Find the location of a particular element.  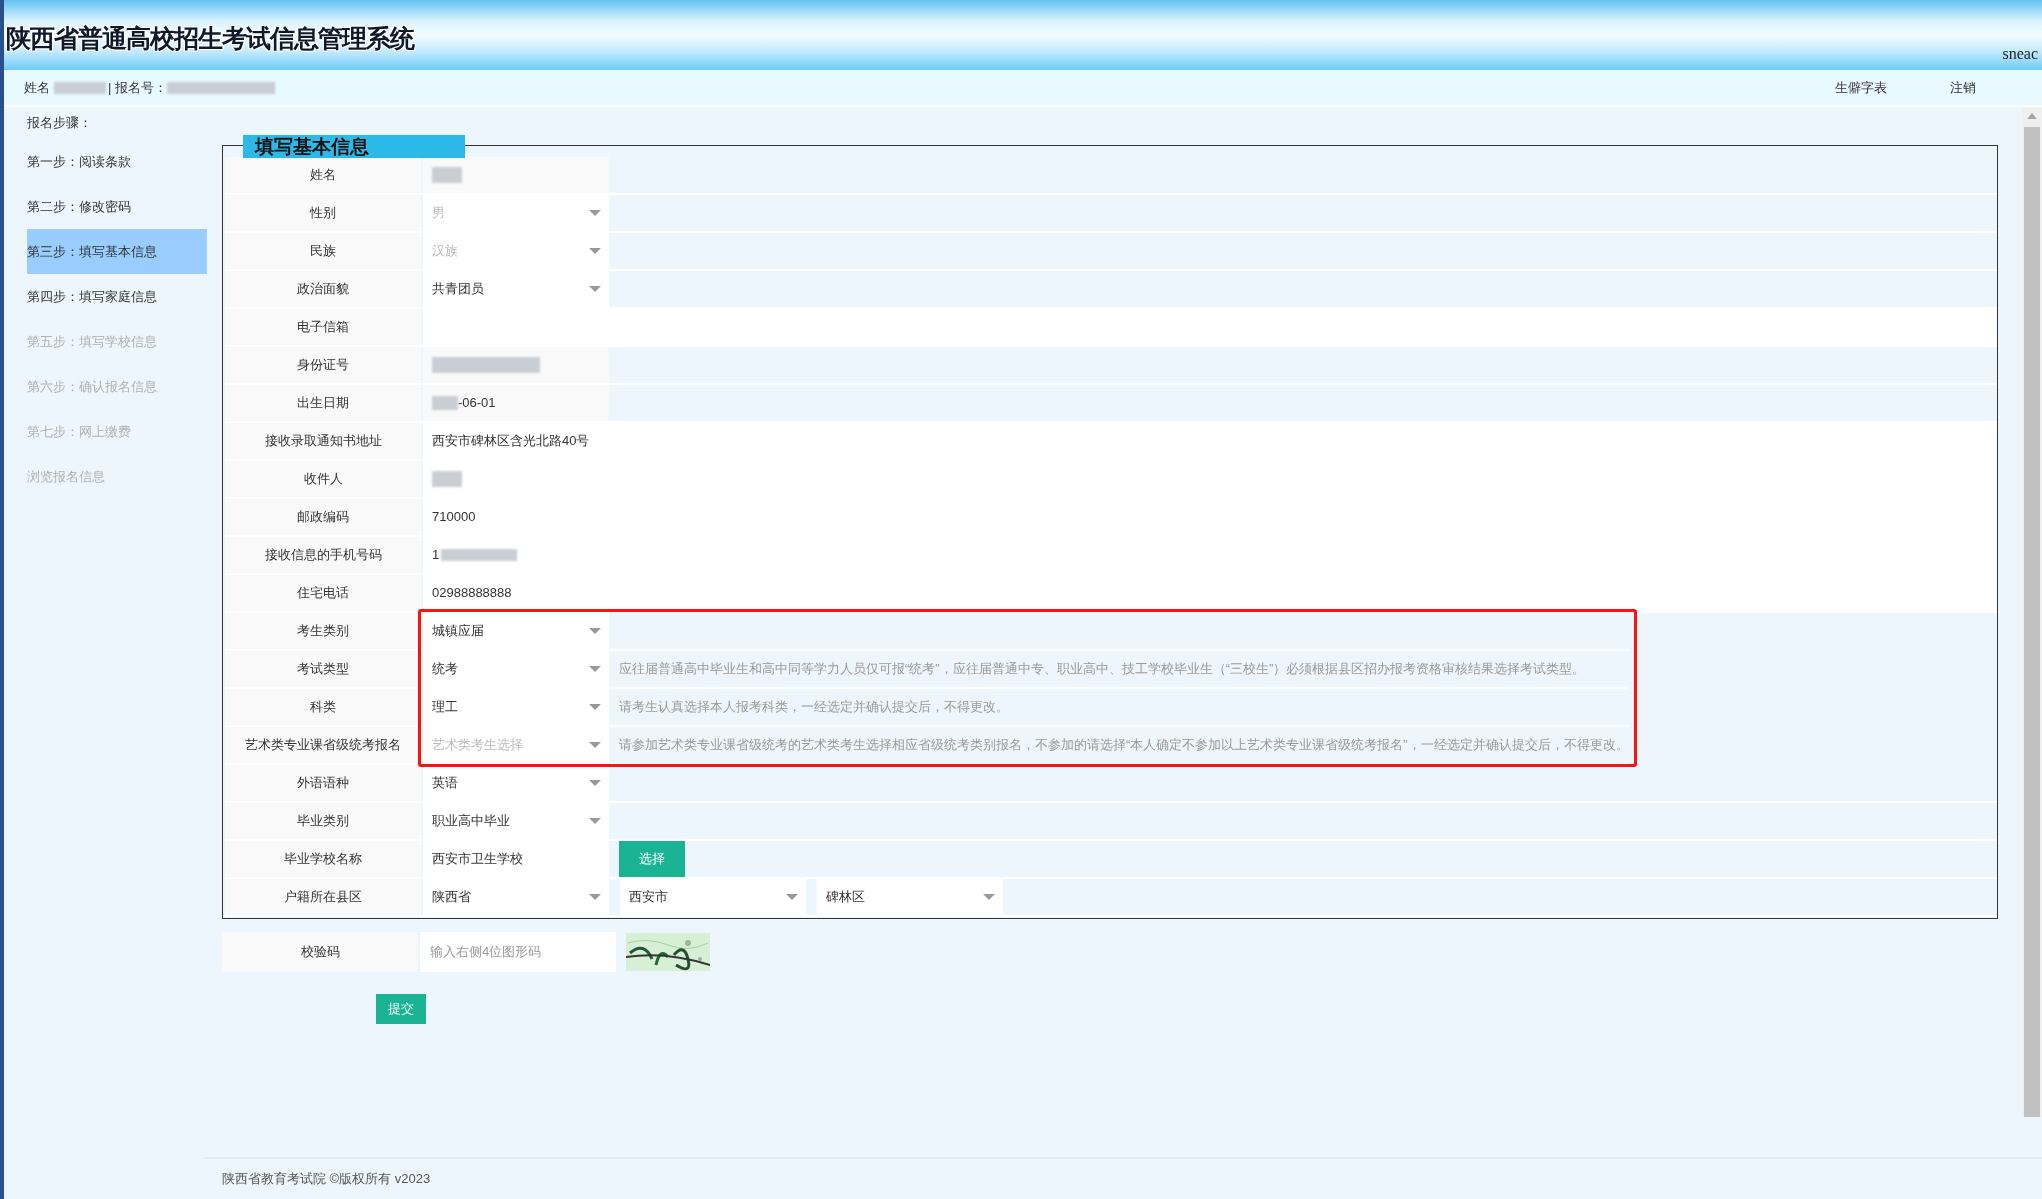

hint-text: 请参加艺术类专业课省级统考的艺术类考生选择相应省级统考类别报名，不参加的请选择“本人确定不参加以上艺术类专业课省级统考报名”，一经选定并确认提交后，不得更改。 is located at coordinates (1124, 745).